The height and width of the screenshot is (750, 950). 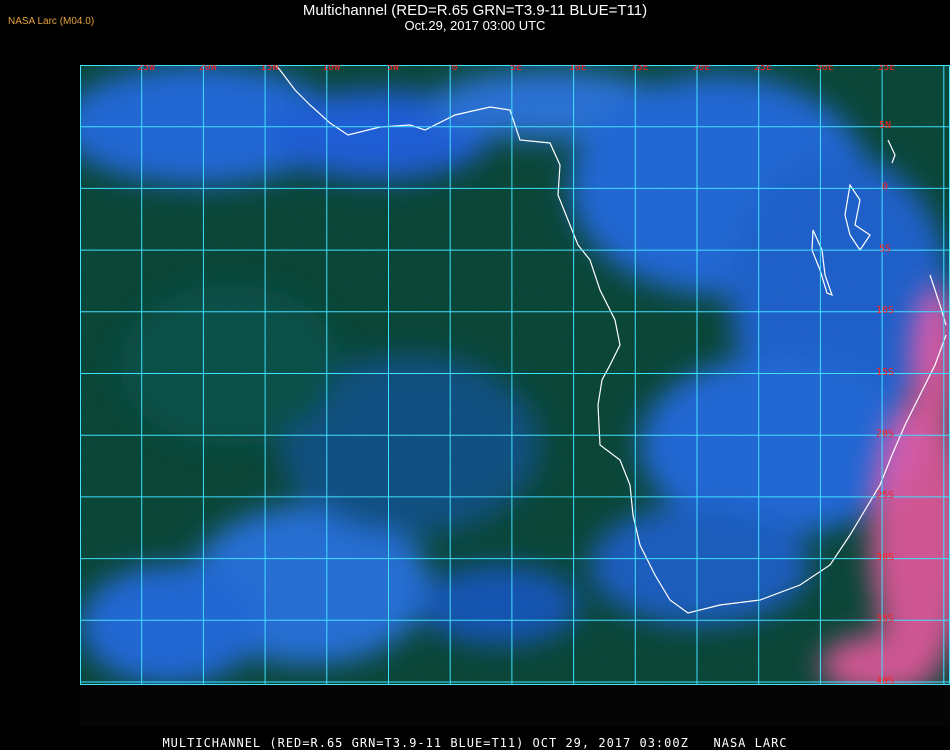 What do you see at coordinates (886, 69) in the screenshot?
I see `longitude-label: 35E` at bounding box center [886, 69].